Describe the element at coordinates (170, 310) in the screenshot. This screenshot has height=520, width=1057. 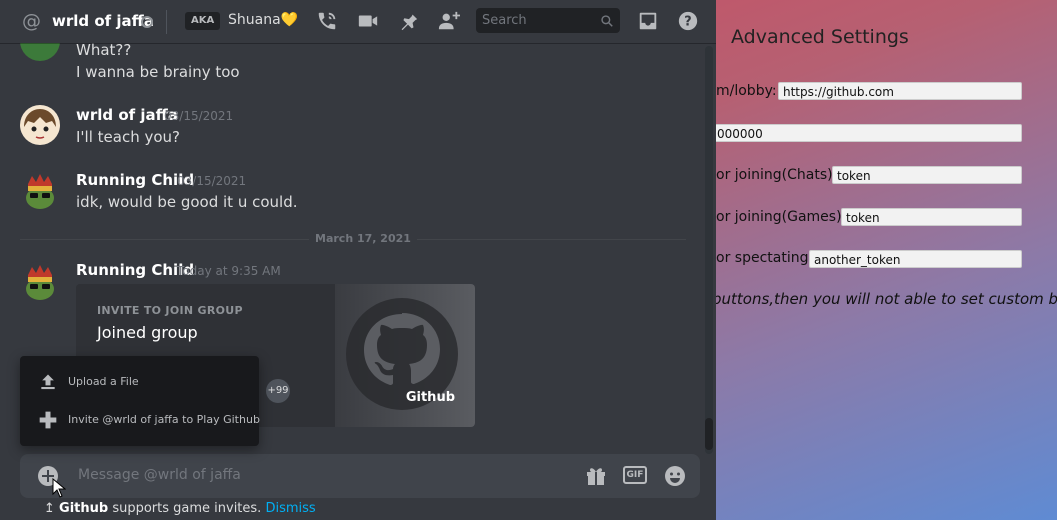
I see `invite-kicker: INVITE TO JOIN GROUP` at that location.